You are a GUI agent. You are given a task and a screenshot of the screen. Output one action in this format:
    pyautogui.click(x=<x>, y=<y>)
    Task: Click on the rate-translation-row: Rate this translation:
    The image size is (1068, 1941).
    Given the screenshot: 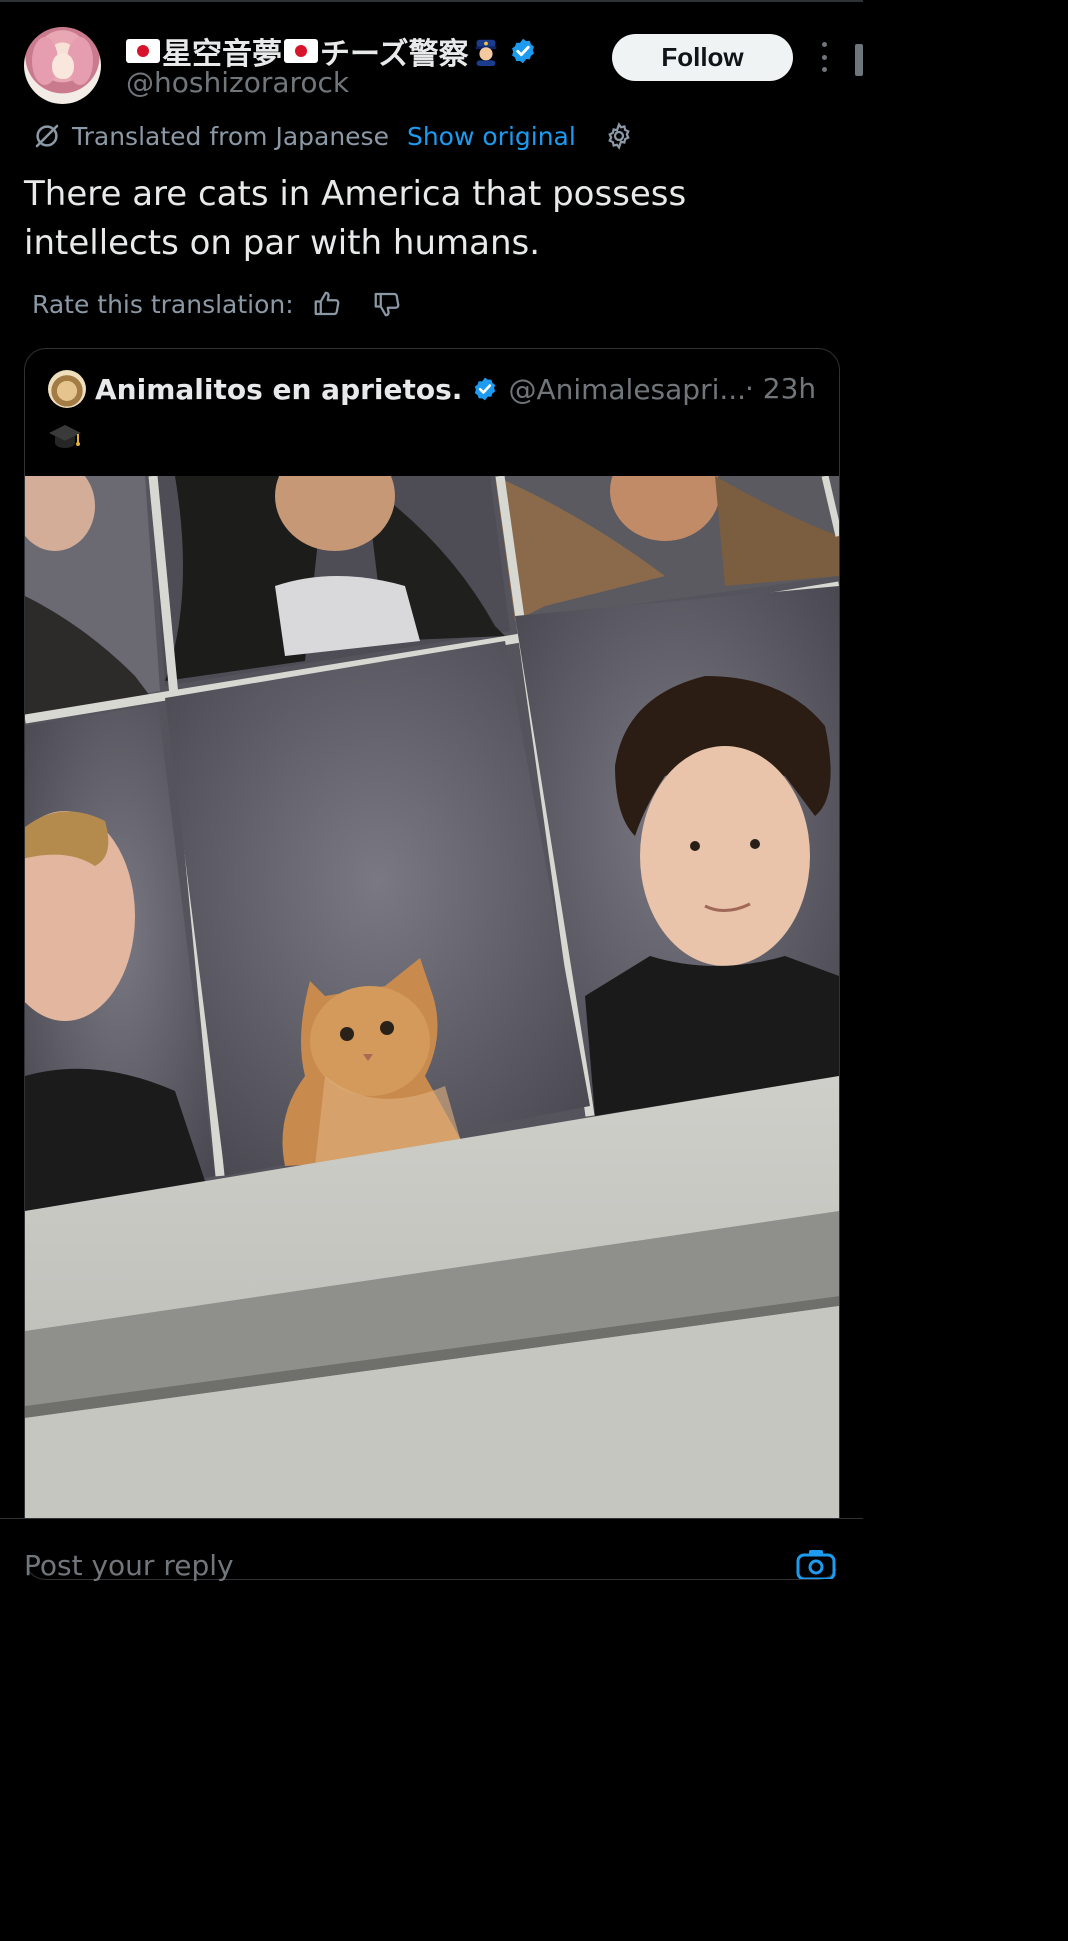 What is the action you would take?
    pyautogui.click(x=217, y=304)
    